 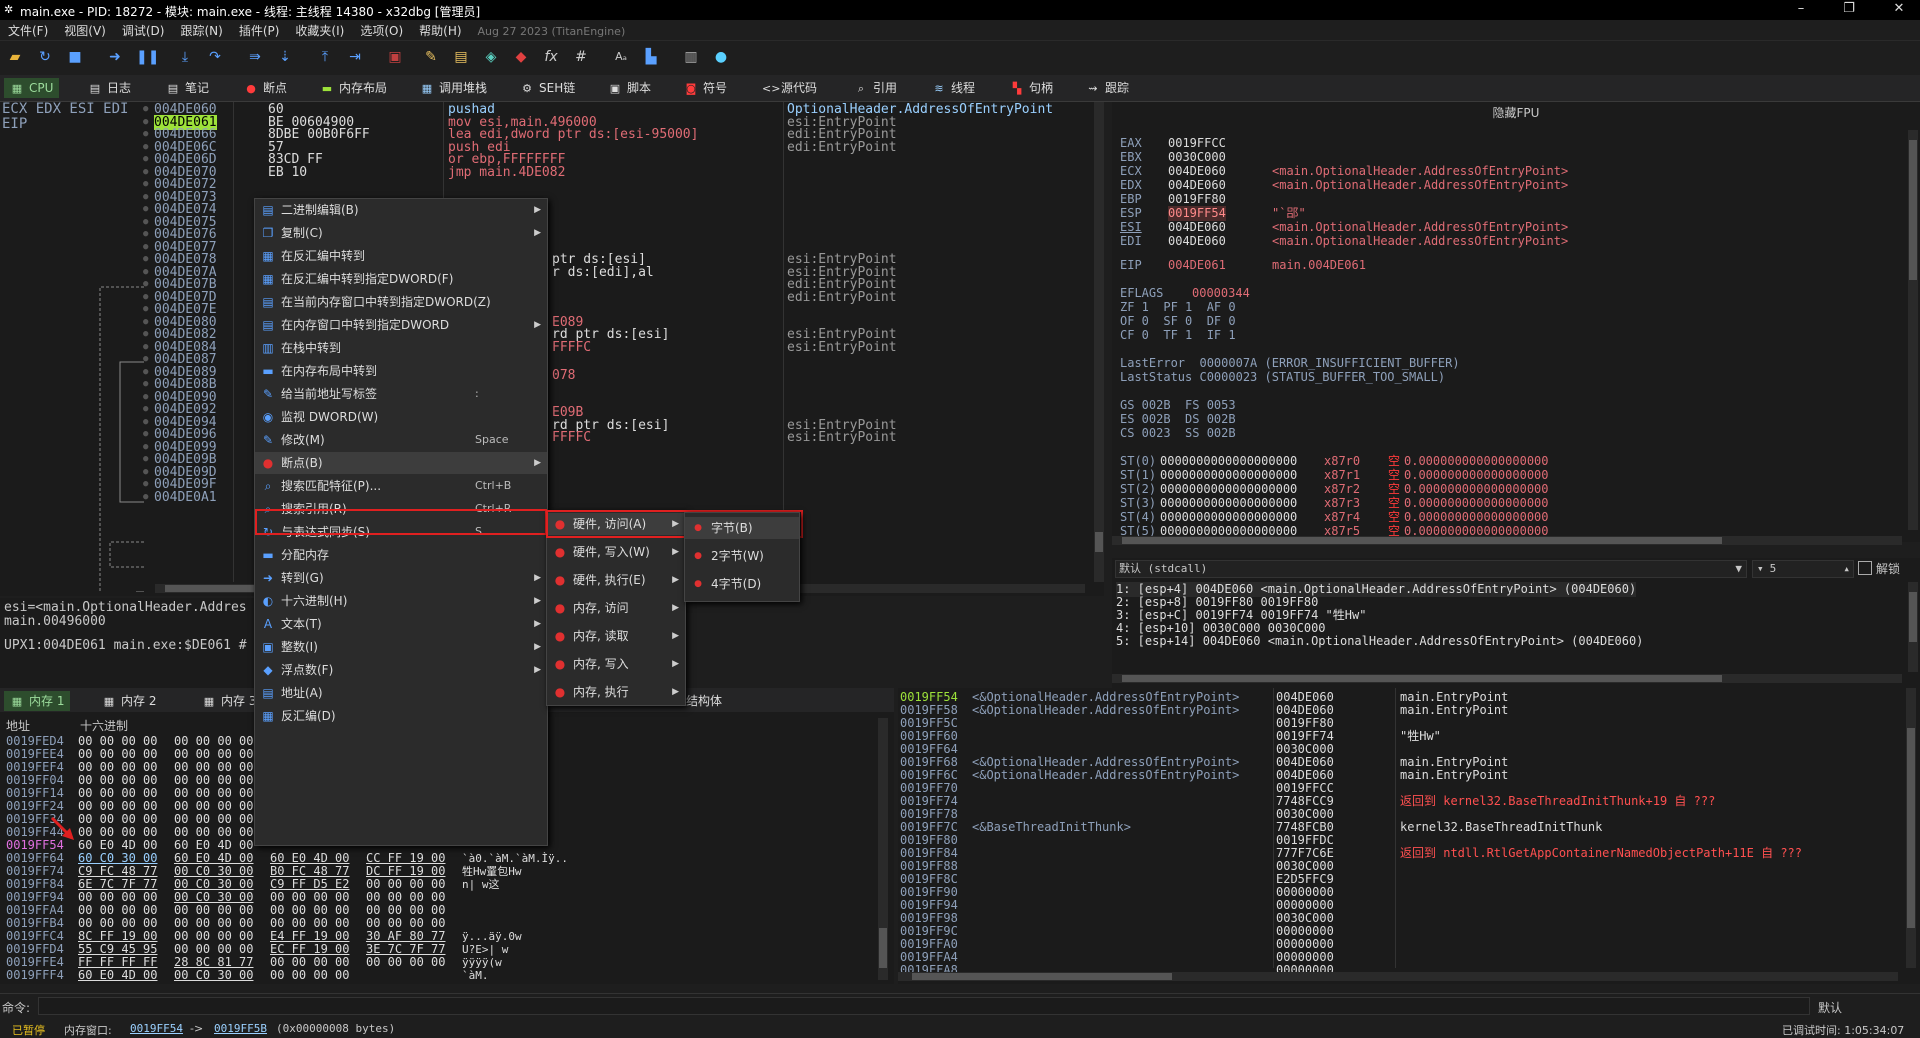 What do you see at coordinates (45, 57) in the screenshot?
I see `restart-icon: ↻` at bounding box center [45, 57].